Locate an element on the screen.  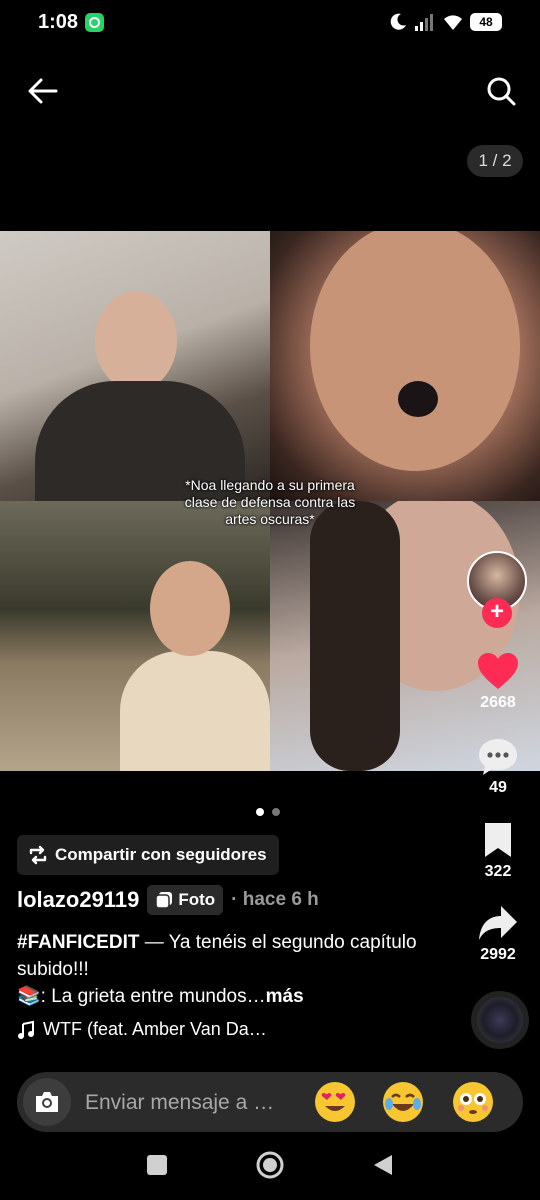
heart-icon is located at coordinates (498, 671).